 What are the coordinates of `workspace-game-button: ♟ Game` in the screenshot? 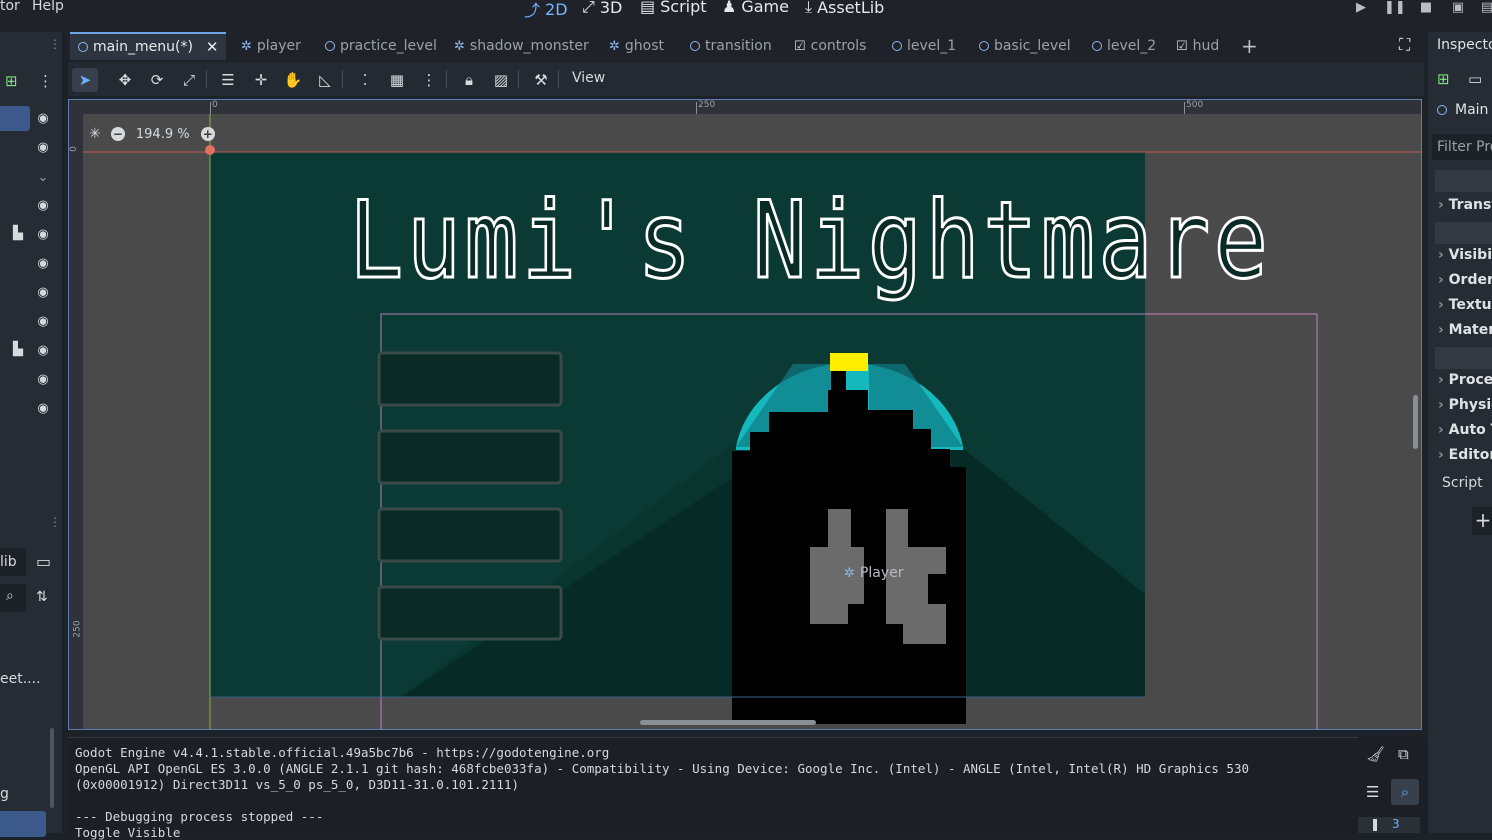 It's located at (755, 8).